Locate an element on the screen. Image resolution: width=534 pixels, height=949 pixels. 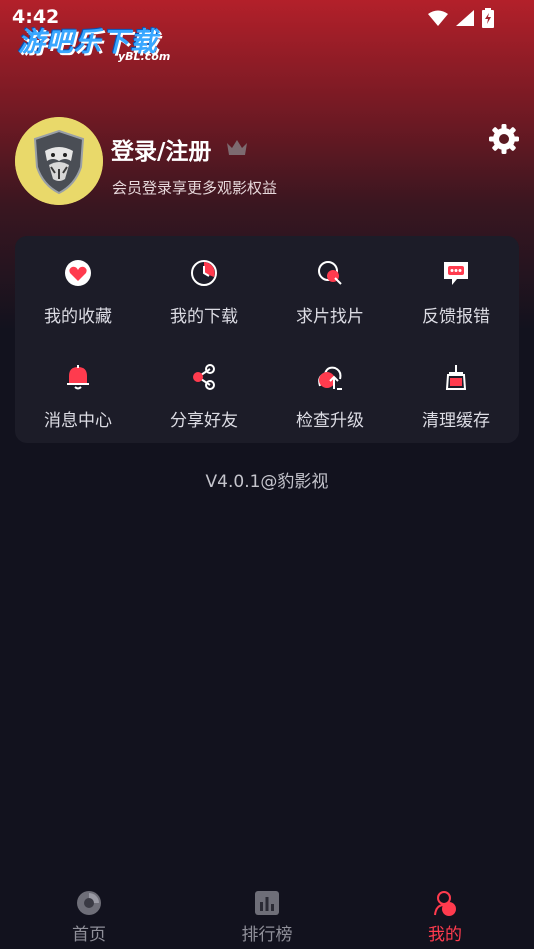
signal-icon is located at coordinates (465, 18).